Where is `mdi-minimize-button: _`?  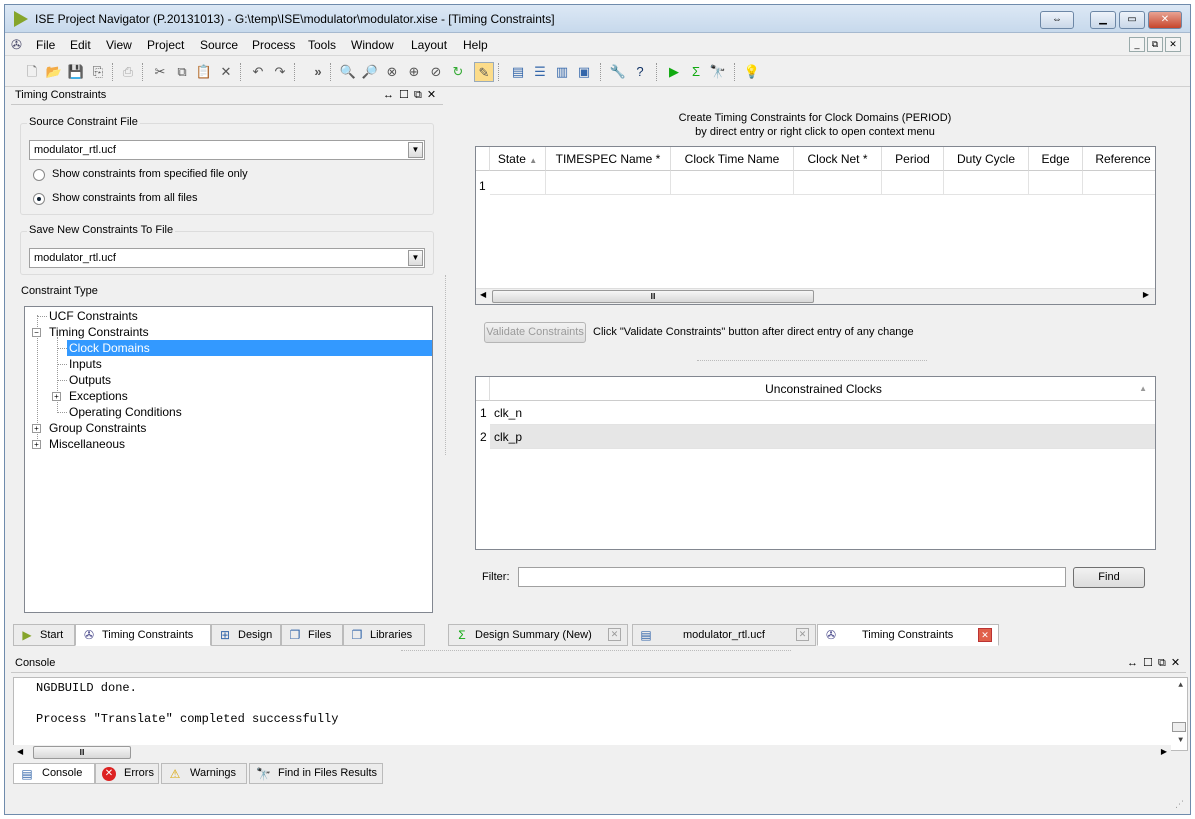 mdi-minimize-button: _ is located at coordinates (1137, 44).